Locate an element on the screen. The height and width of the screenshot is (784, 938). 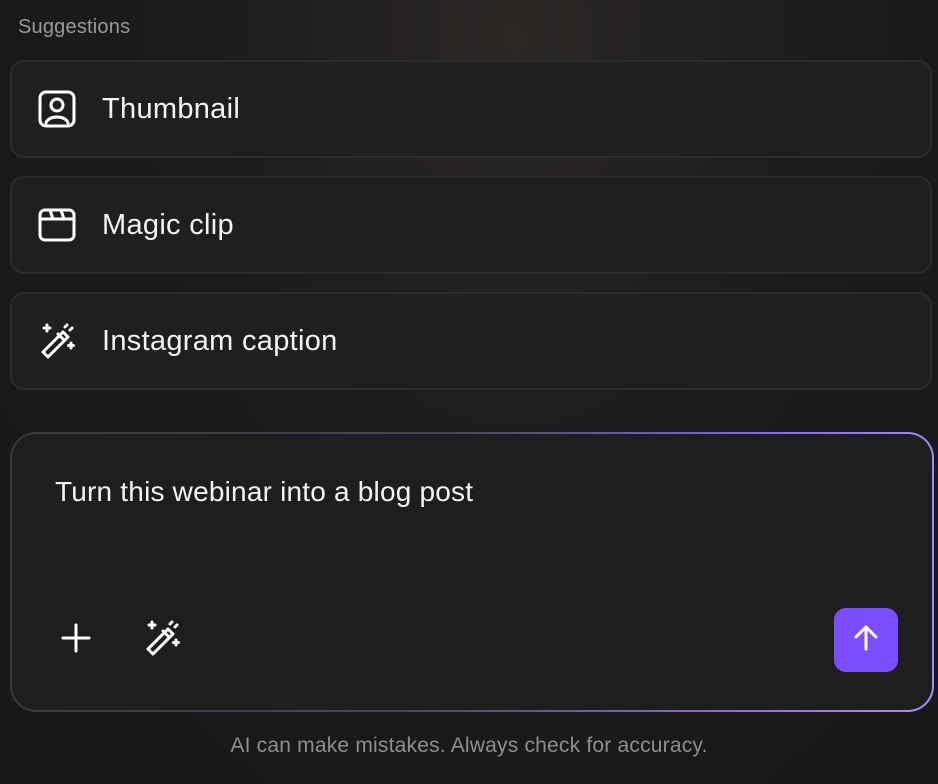
send-button is located at coordinates (866, 640).